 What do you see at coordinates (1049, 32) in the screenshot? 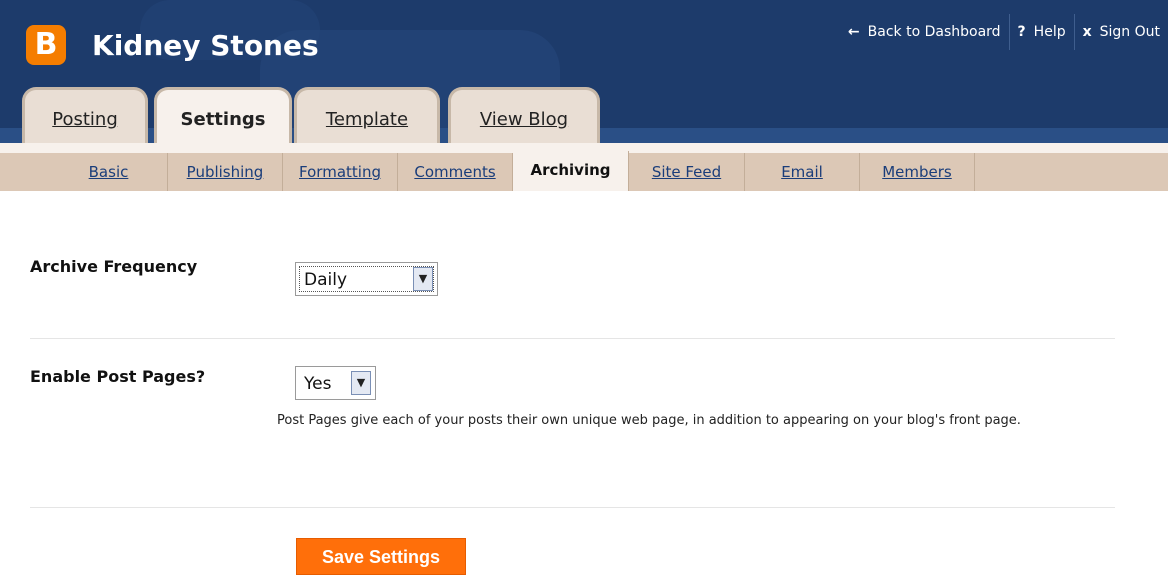
I see `help-label: Help` at bounding box center [1049, 32].